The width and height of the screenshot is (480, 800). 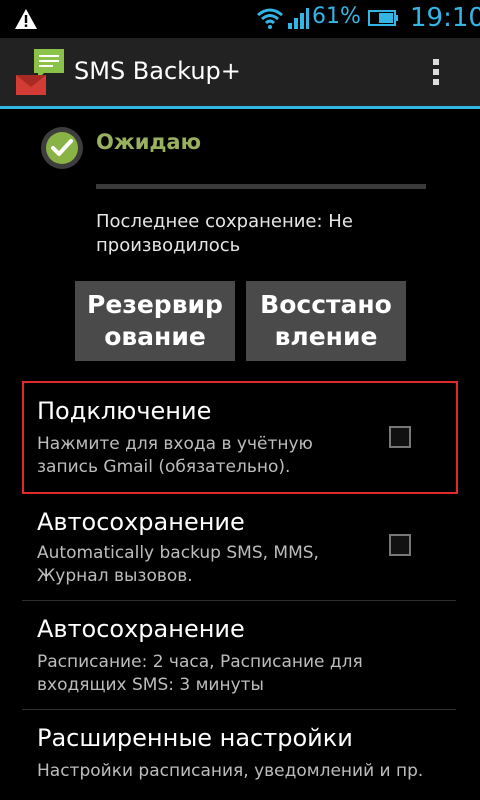 I want to click on connection-checkbox, so click(x=400, y=437).